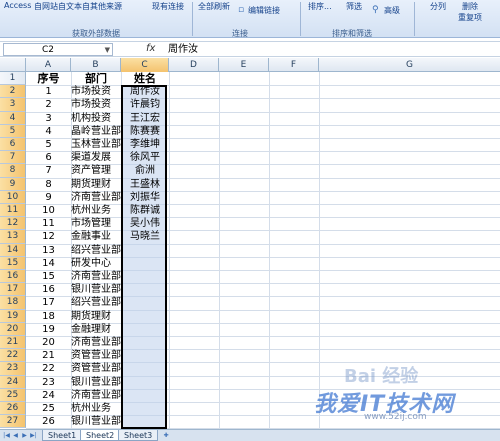 This screenshot has height=441, width=500. I want to click on cell-seq: 2, so click(48, 104).